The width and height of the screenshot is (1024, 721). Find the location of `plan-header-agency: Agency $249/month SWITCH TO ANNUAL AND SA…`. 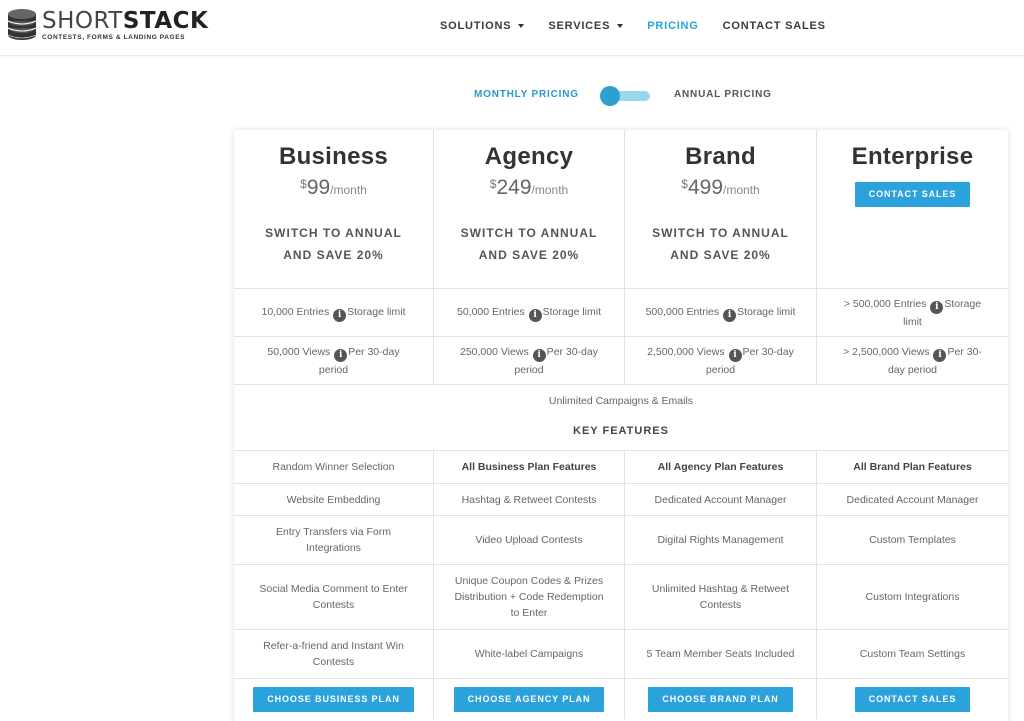

plan-header-agency: Agency $249/month SWITCH TO ANNUAL AND SA… is located at coordinates (529, 209).